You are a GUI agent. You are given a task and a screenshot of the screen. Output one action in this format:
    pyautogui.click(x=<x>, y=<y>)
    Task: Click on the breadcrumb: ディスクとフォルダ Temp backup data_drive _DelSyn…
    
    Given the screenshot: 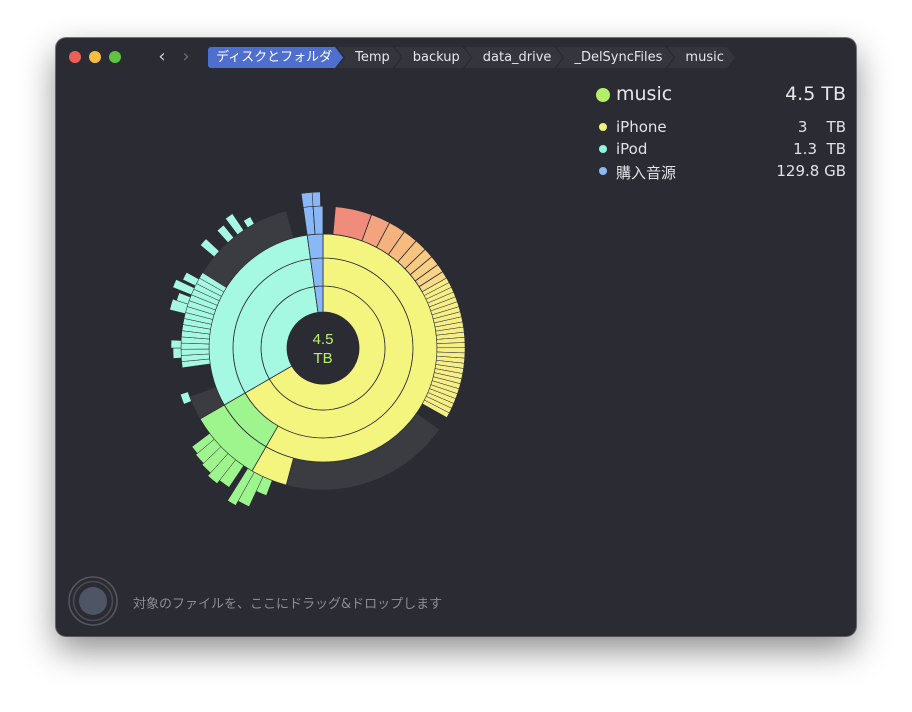 What is the action you would take?
    pyautogui.click(x=468, y=57)
    